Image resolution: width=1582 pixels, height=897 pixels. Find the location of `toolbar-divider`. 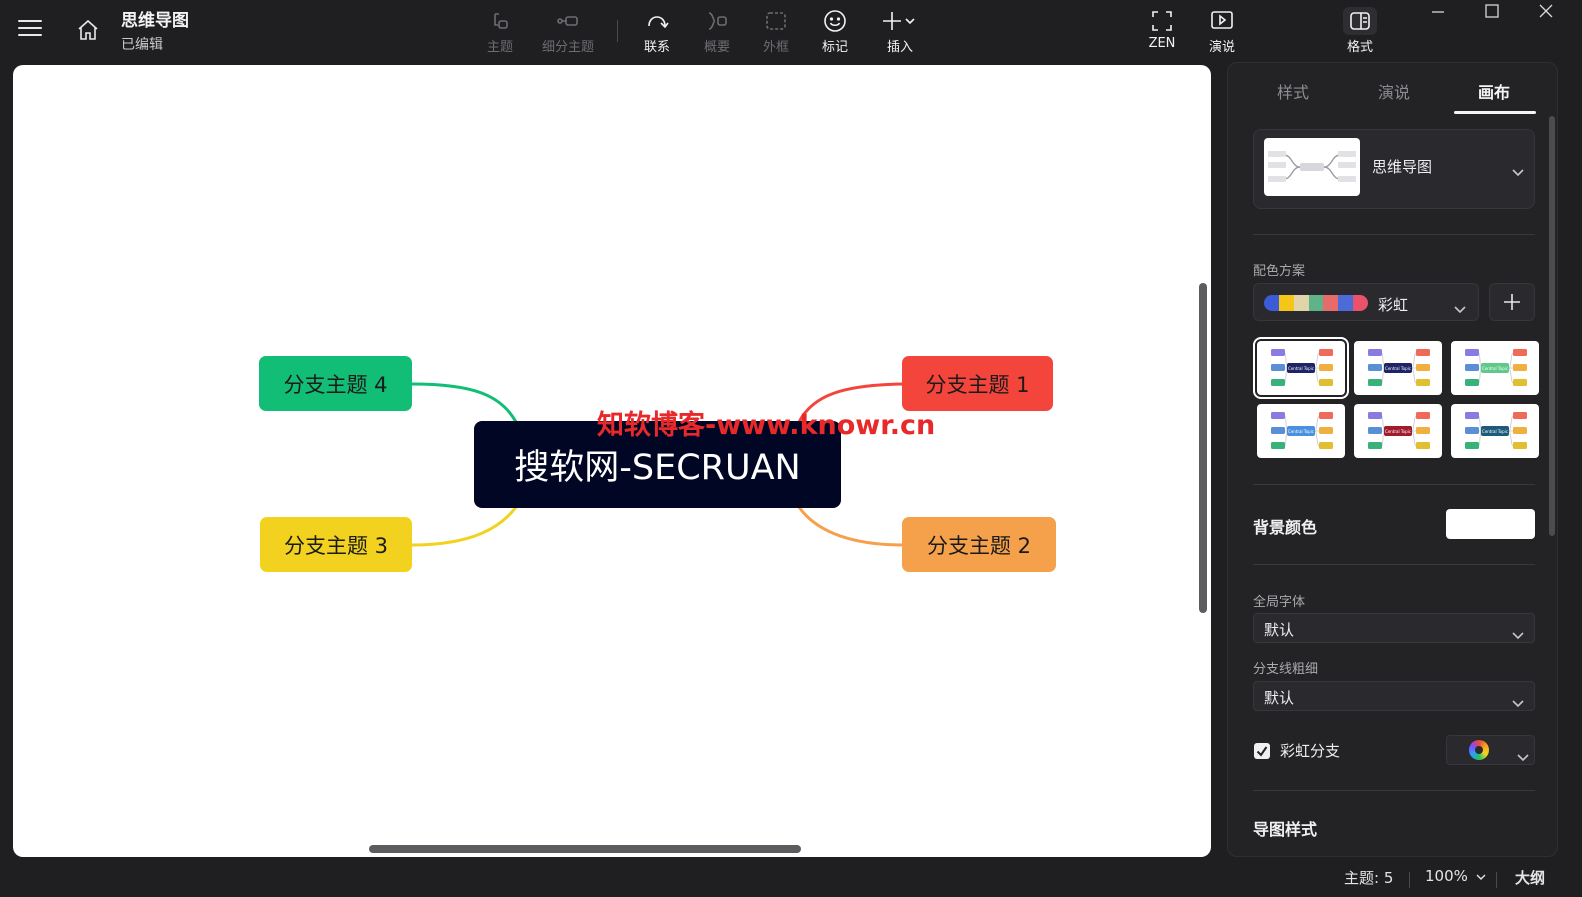

toolbar-divider is located at coordinates (617, 31).